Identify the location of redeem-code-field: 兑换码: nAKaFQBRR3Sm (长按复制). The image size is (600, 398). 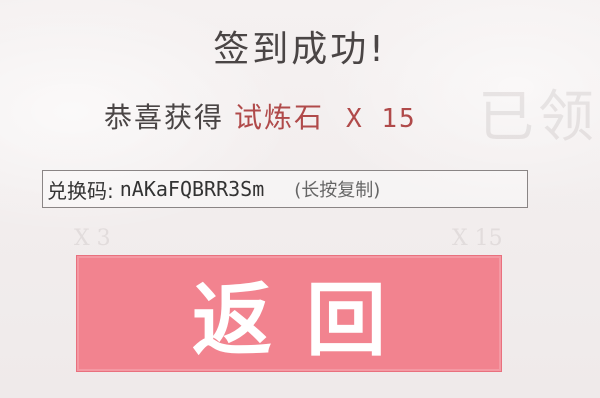
(285, 189).